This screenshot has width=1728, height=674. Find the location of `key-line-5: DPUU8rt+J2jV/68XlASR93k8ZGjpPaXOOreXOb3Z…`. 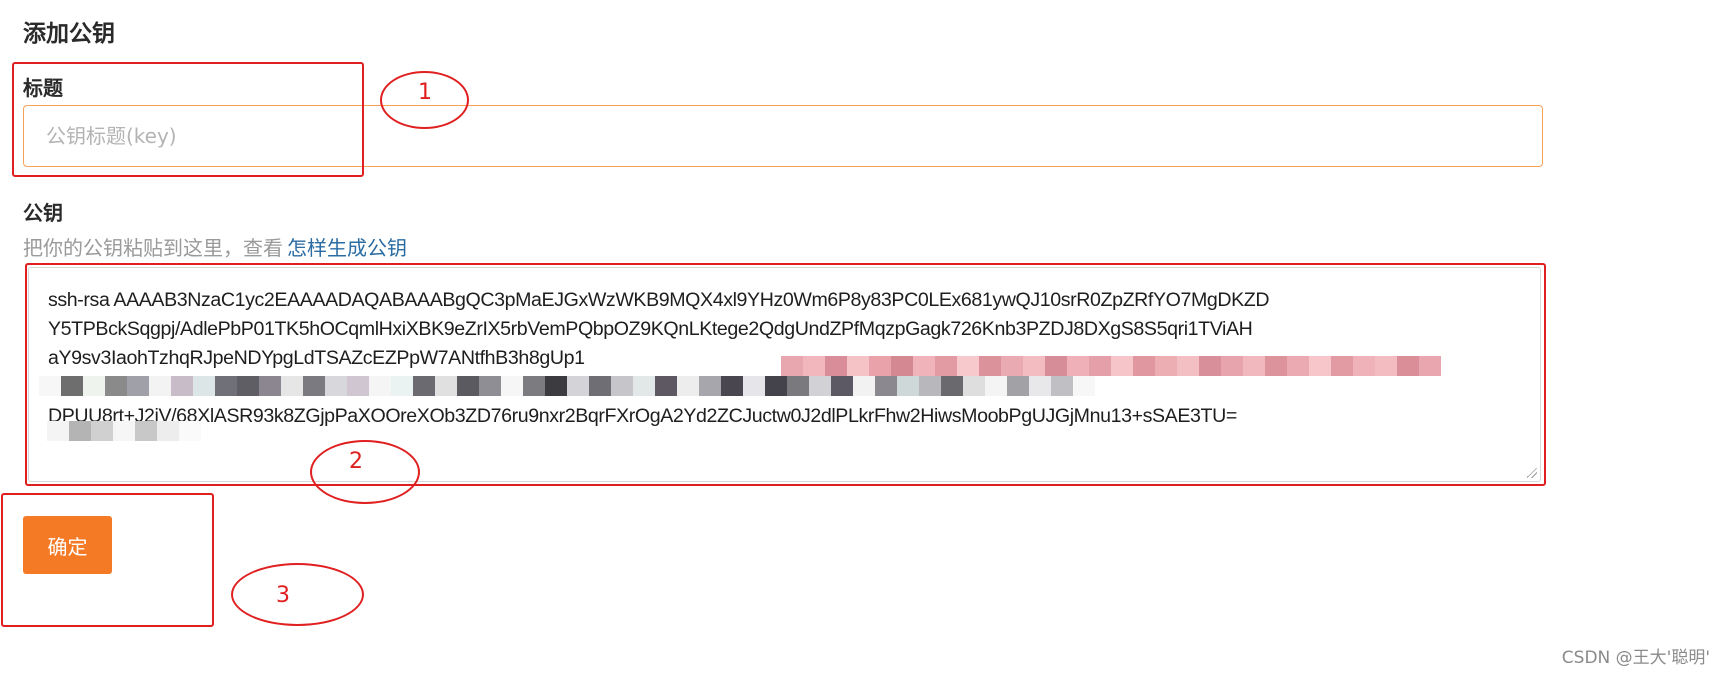

key-line-5: DPUU8rt+J2jV/68XlASR93k8ZGjpPaXOOreXOb3Z… is located at coordinates (642, 416).